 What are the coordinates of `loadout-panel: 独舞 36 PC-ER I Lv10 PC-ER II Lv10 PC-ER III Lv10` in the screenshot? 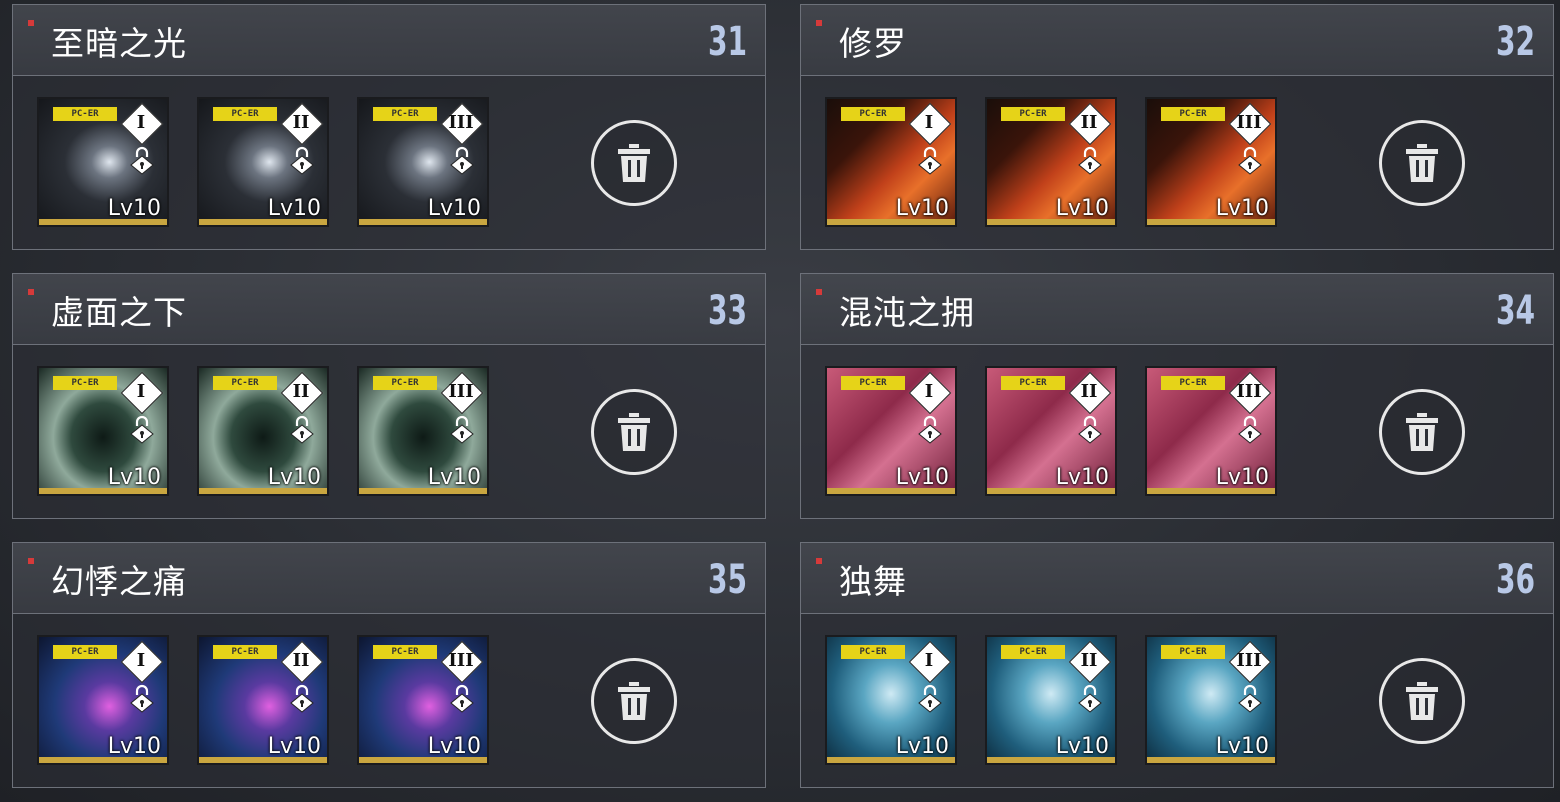 It's located at (1177, 665).